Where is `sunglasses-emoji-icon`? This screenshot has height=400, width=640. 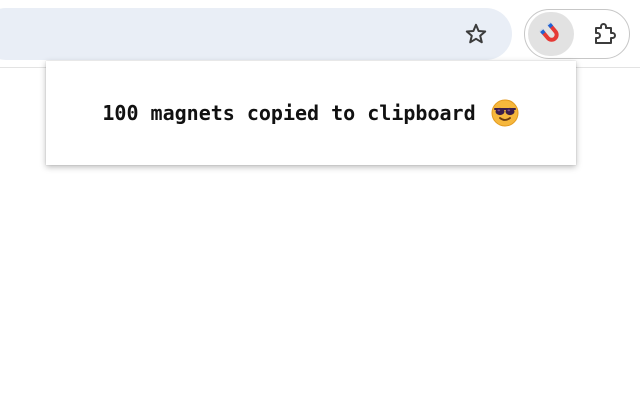
sunglasses-emoji-icon is located at coordinates (505, 113).